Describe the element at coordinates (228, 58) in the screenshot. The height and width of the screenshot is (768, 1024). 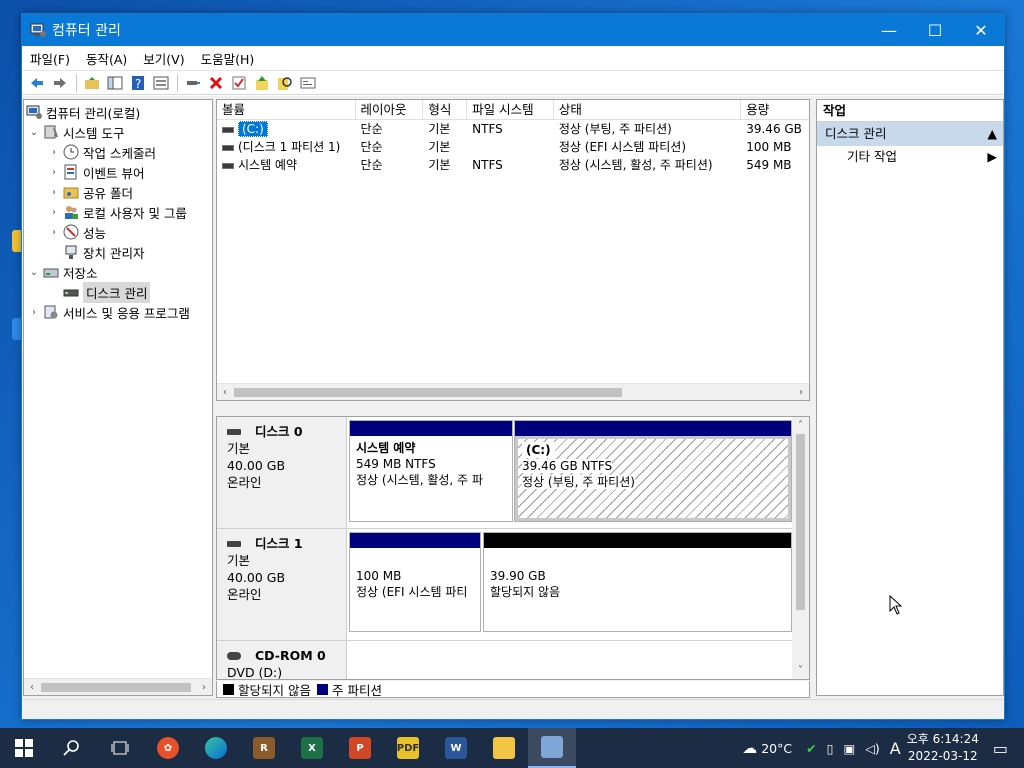
I see `menu-help: 도움말(H)` at that location.